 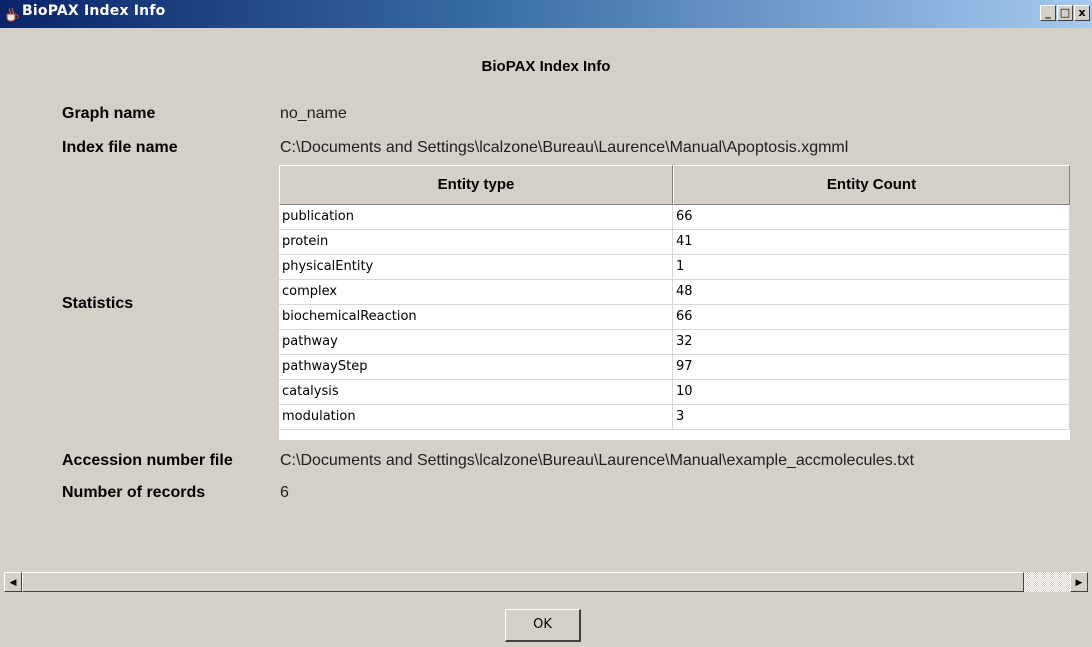 I want to click on minimize-button: _, so click(x=1048, y=13).